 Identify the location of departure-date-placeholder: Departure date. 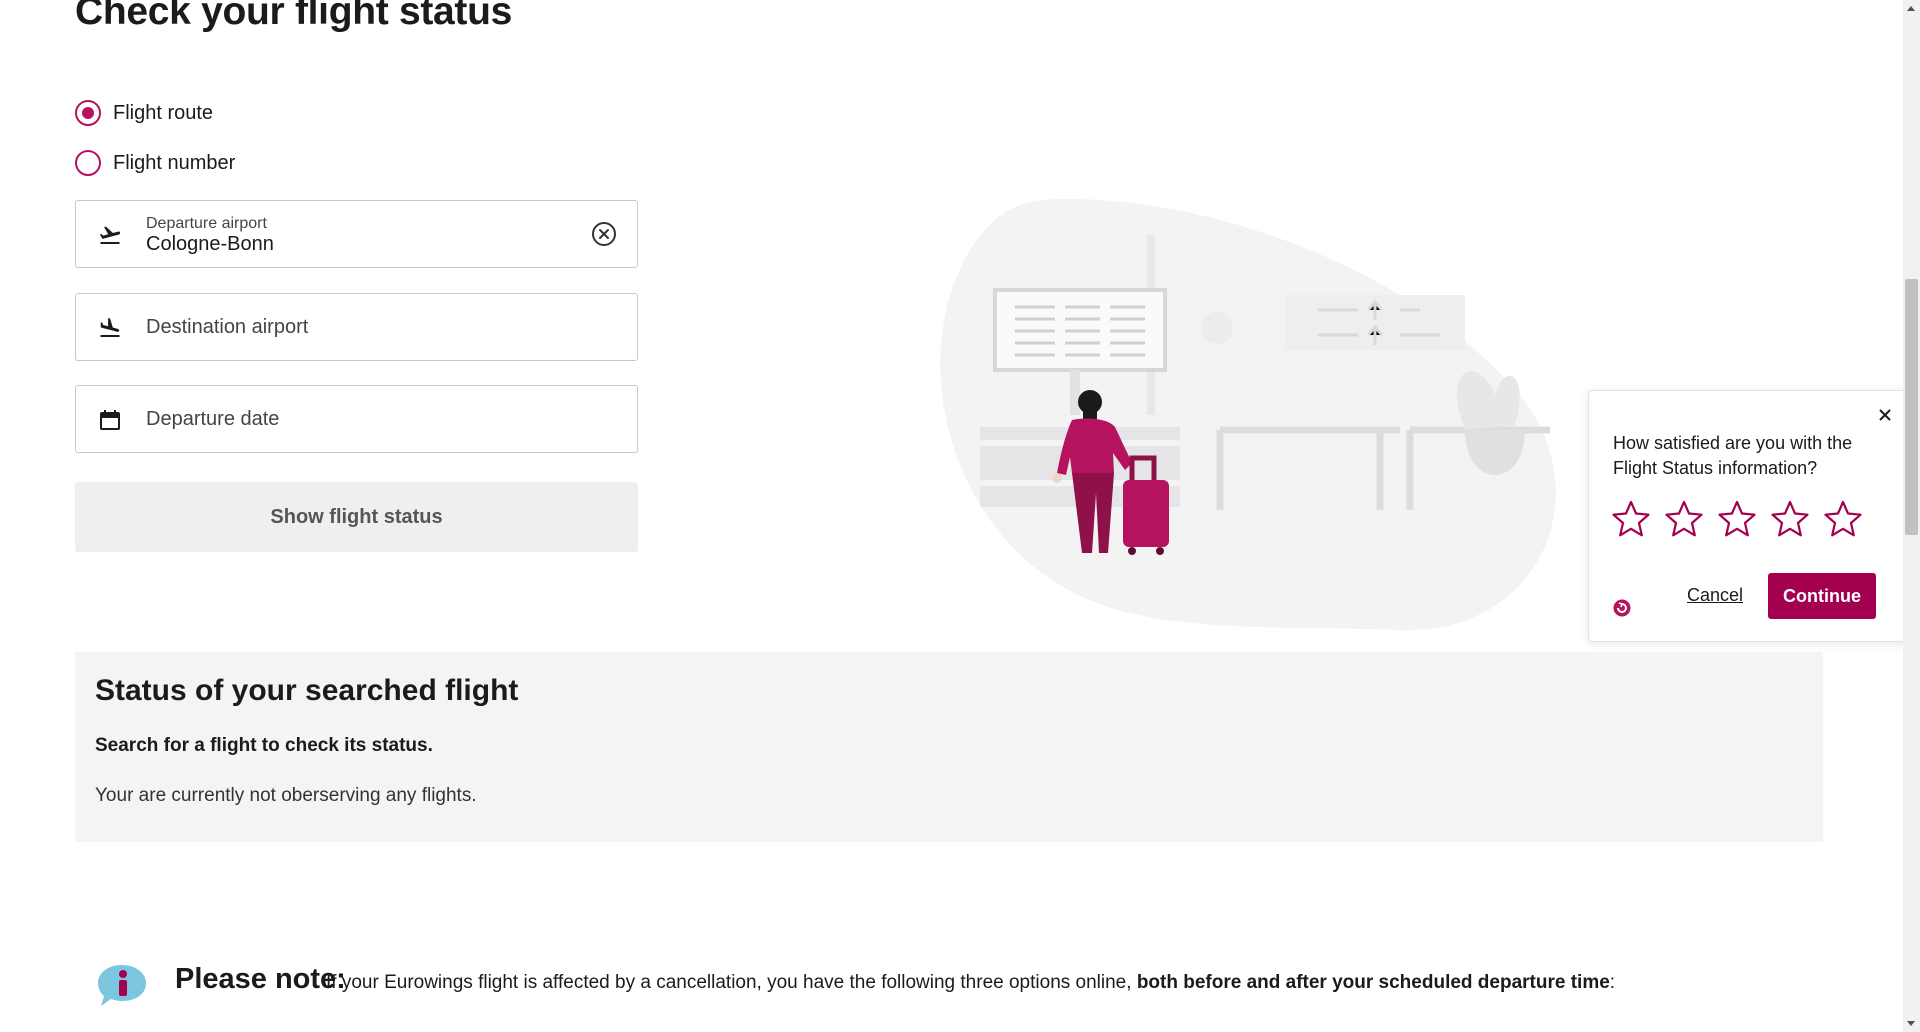
(213, 419).